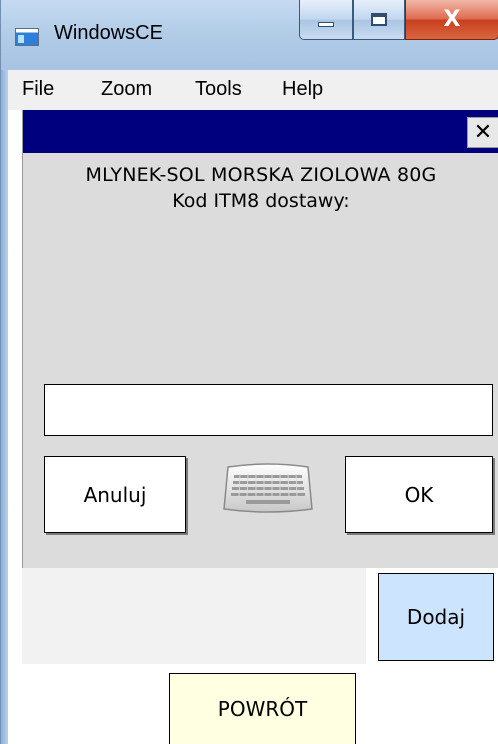  What do you see at coordinates (302, 89) in the screenshot?
I see `menu-help: Help` at bounding box center [302, 89].